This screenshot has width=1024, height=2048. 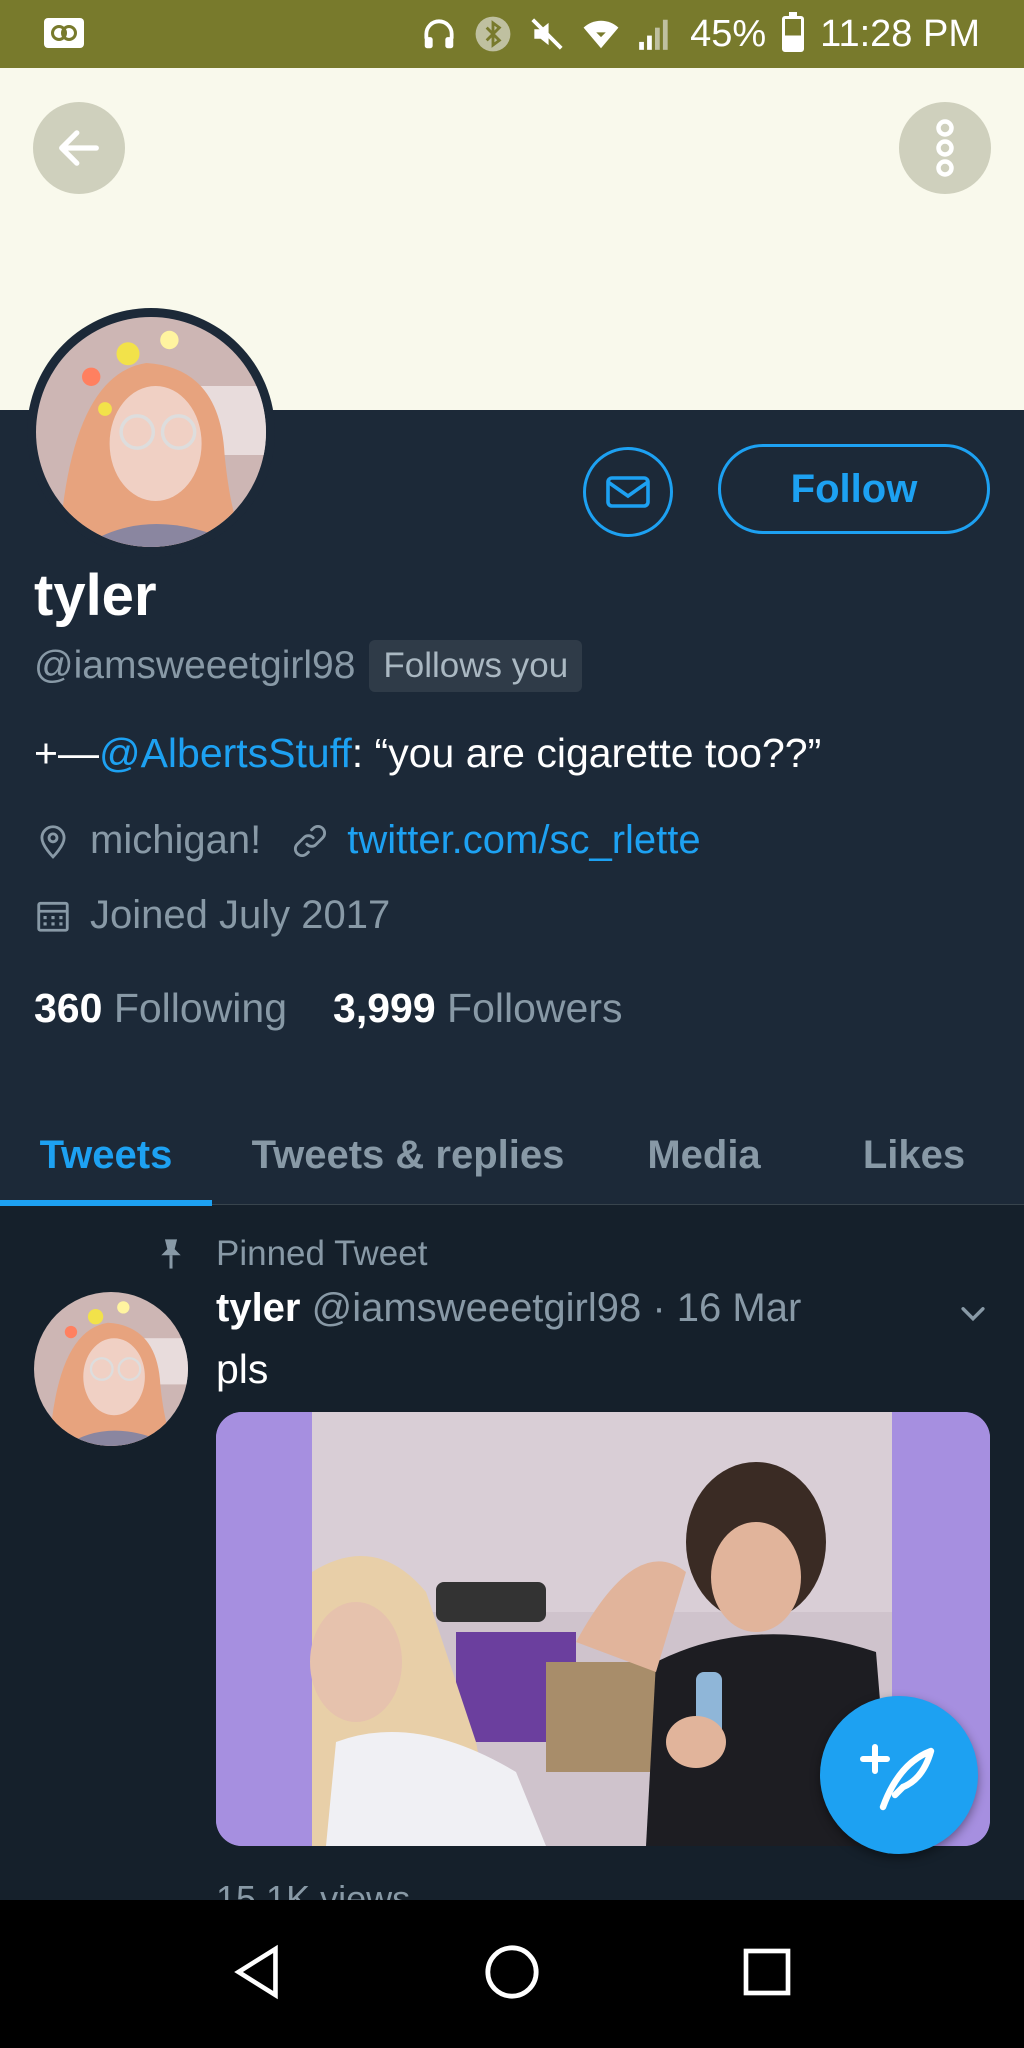 I want to click on wifi-icon, so click(x=601, y=34).